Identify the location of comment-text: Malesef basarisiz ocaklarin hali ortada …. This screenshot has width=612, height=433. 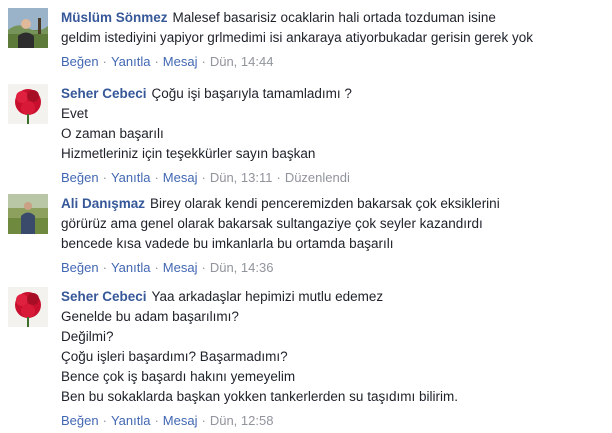
(334, 17).